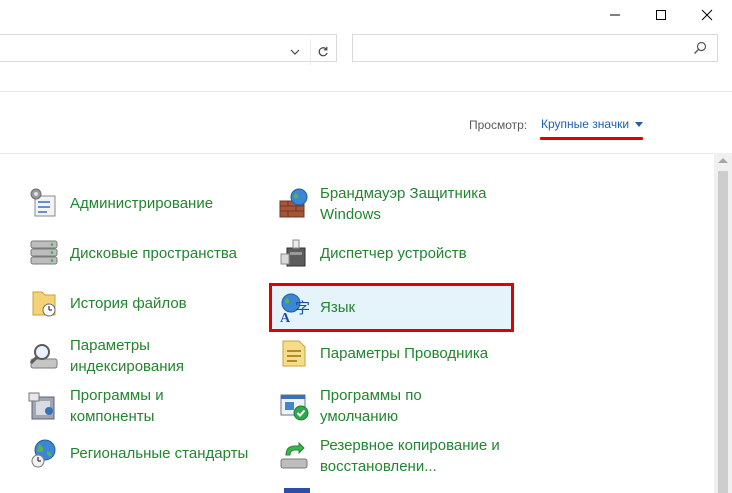 Image resolution: width=732 pixels, height=493 pixels. I want to click on item-administration: Администрирование, so click(119, 203).